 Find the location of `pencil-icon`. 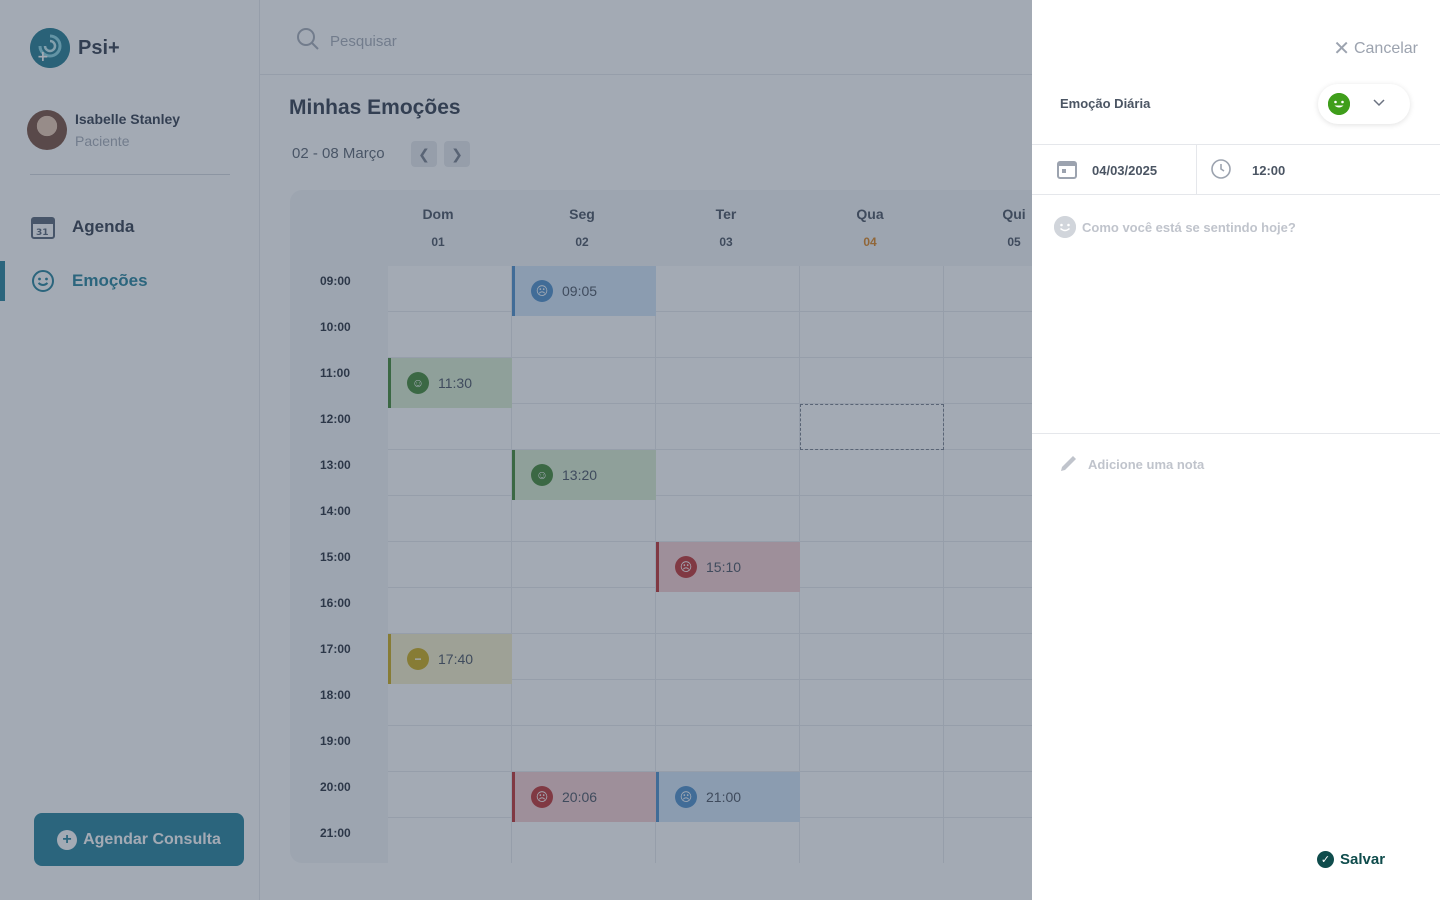

pencil-icon is located at coordinates (1069, 464).